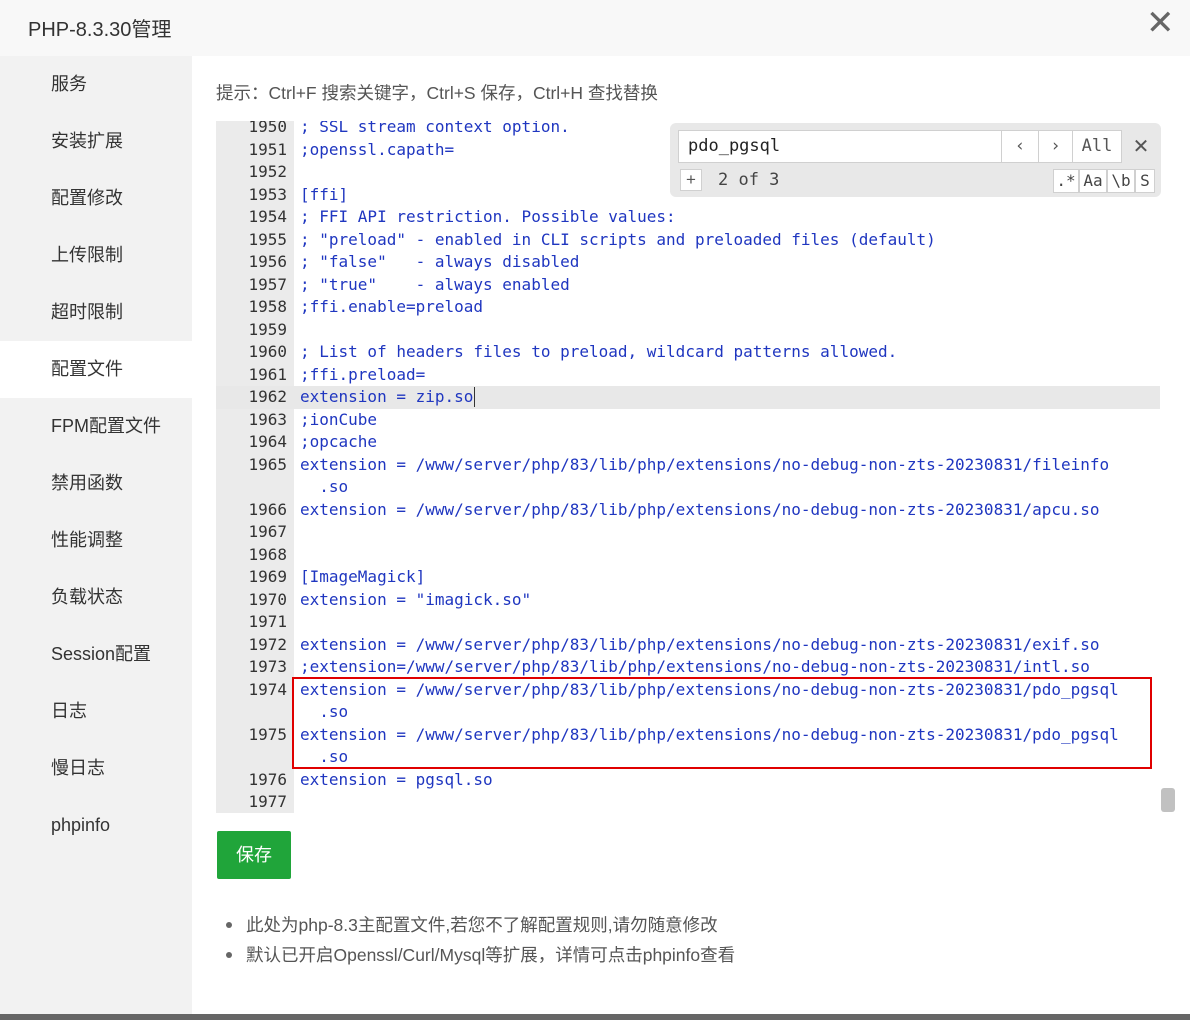 The height and width of the screenshot is (1020, 1190). What do you see at coordinates (377, 149) in the screenshot?
I see `line-text: ;openssl.capath=` at bounding box center [377, 149].